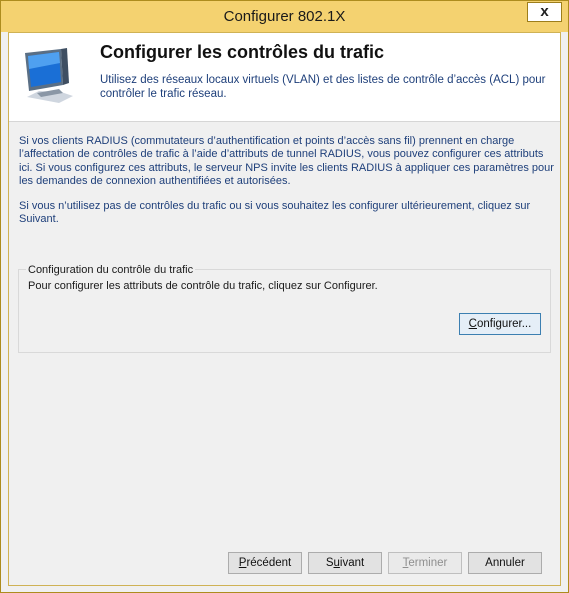  Describe the element at coordinates (111, 270) in the screenshot. I see `groupbox-title: Configuration du contrôle du trafic` at that location.